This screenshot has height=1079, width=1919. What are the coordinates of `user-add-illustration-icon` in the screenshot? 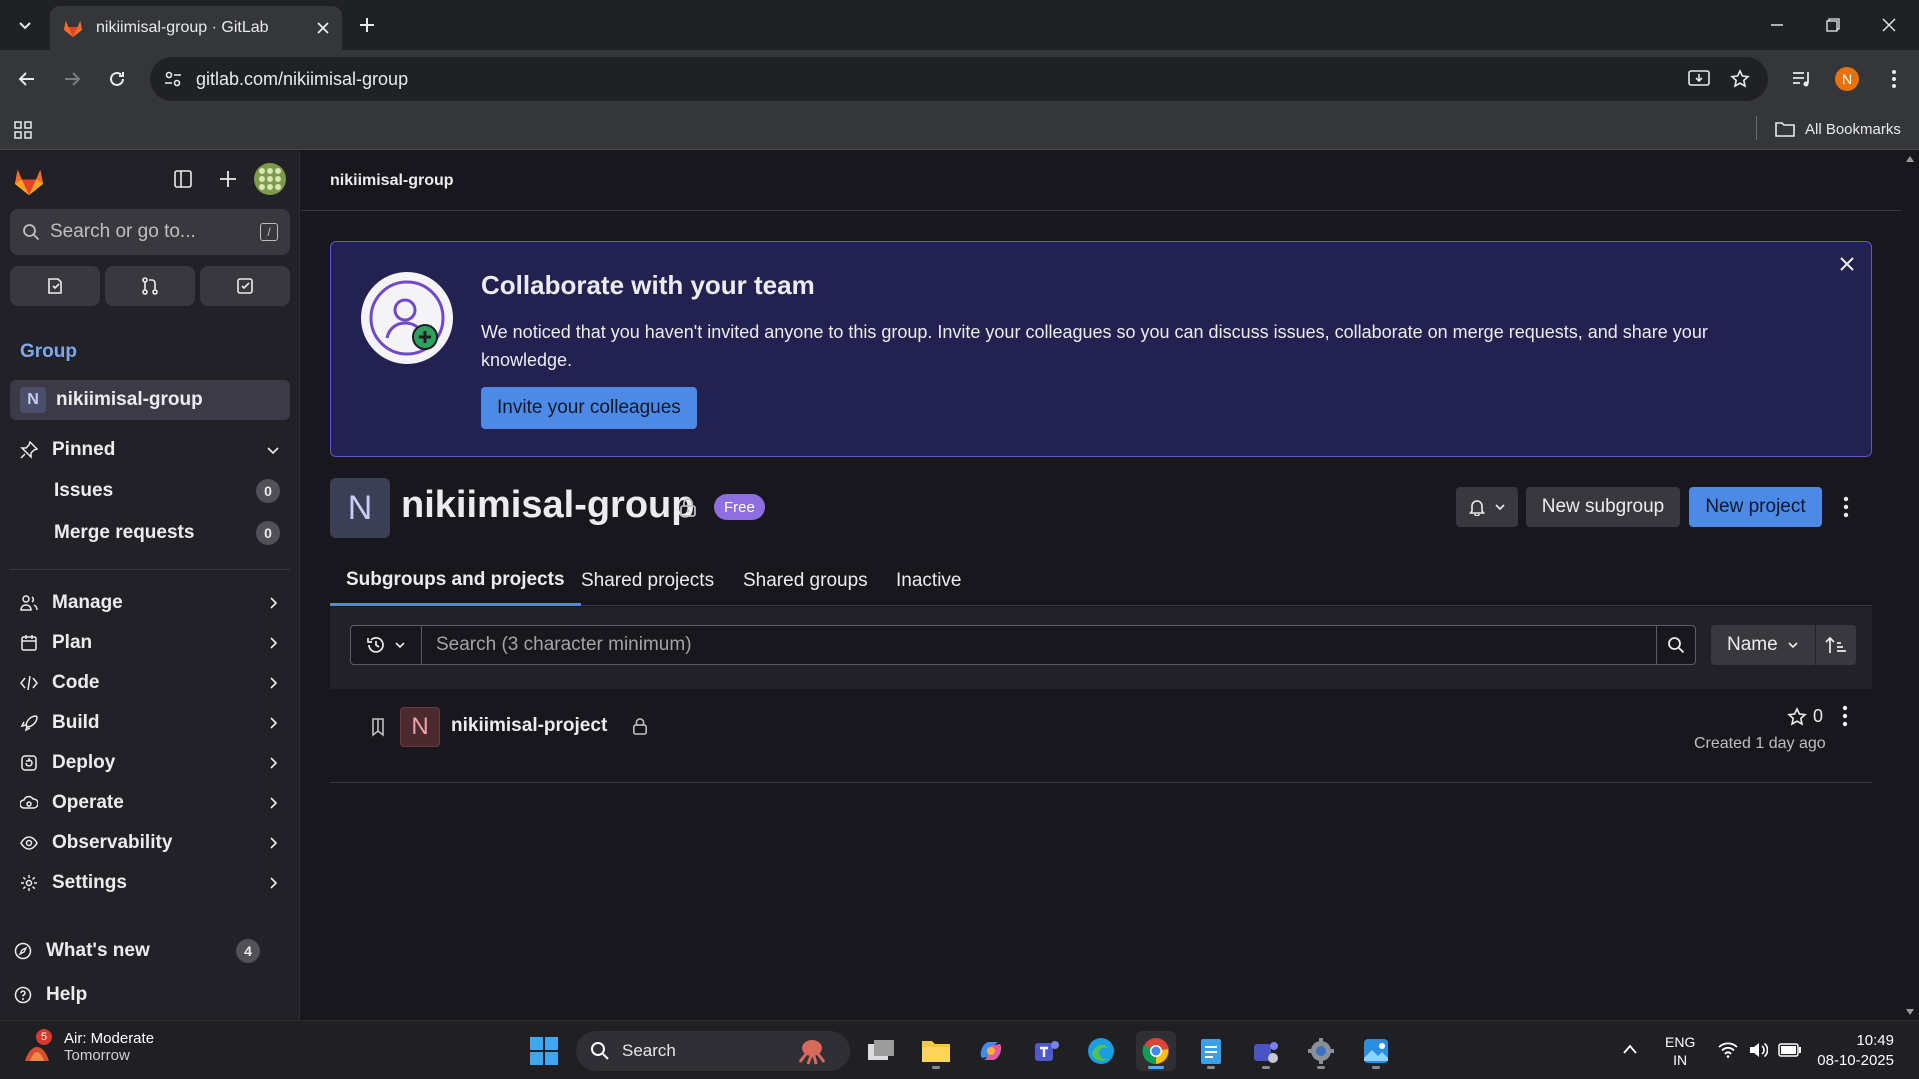 It's located at (407, 318).